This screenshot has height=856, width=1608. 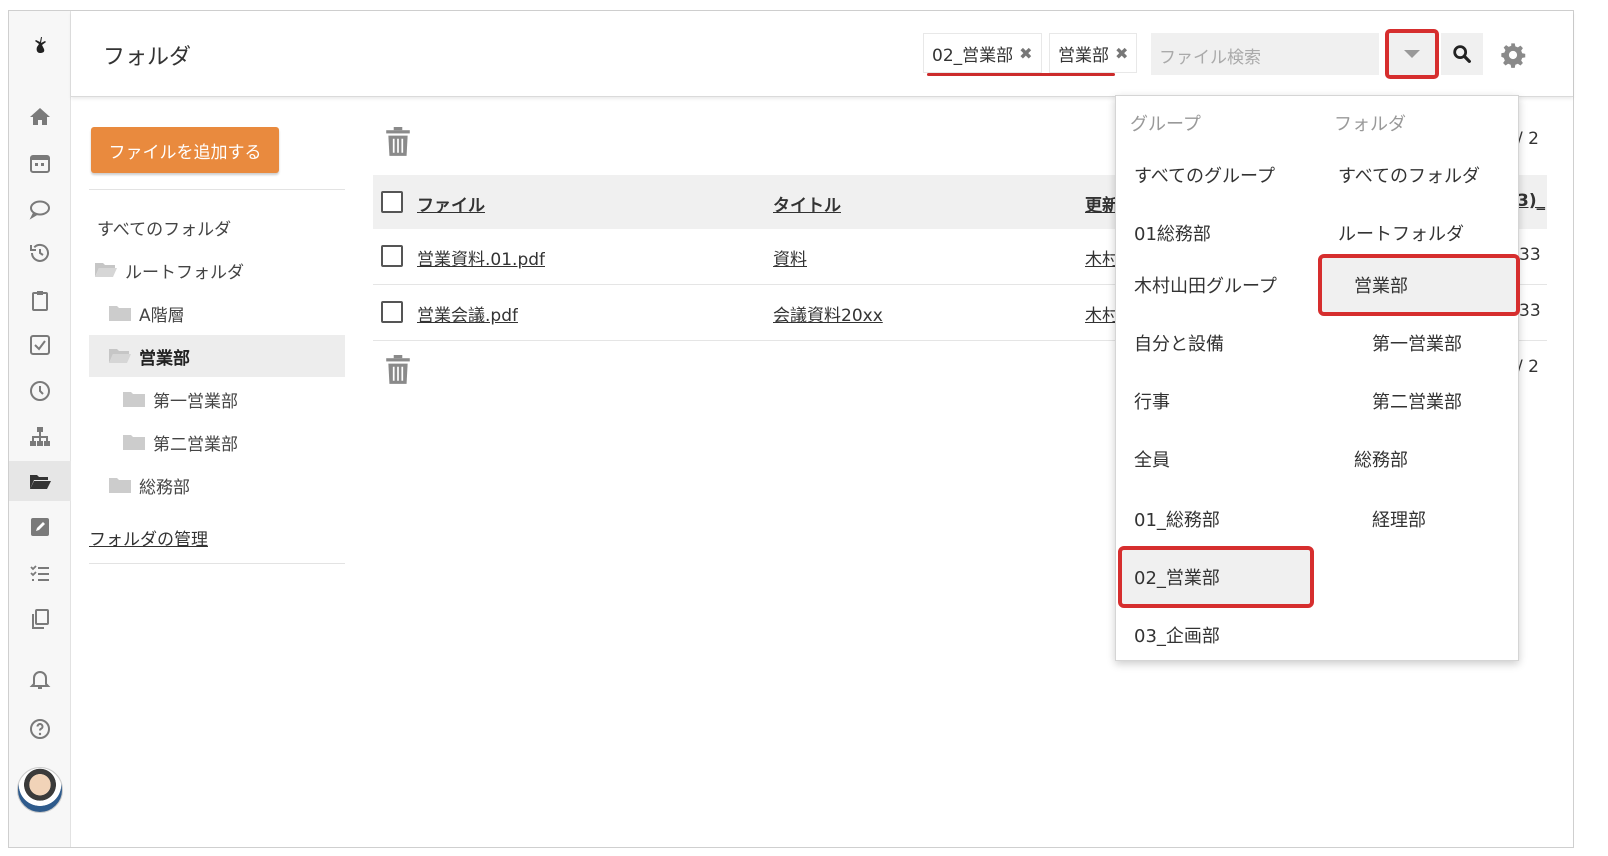 I want to click on edit-icon, so click(x=40, y=527).